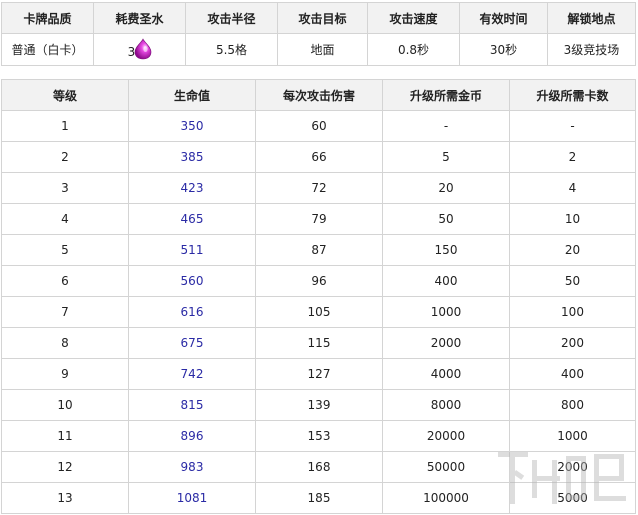  Describe the element at coordinates (192, 188) in the screenshot. I see `cell-hp: 423` at that location.